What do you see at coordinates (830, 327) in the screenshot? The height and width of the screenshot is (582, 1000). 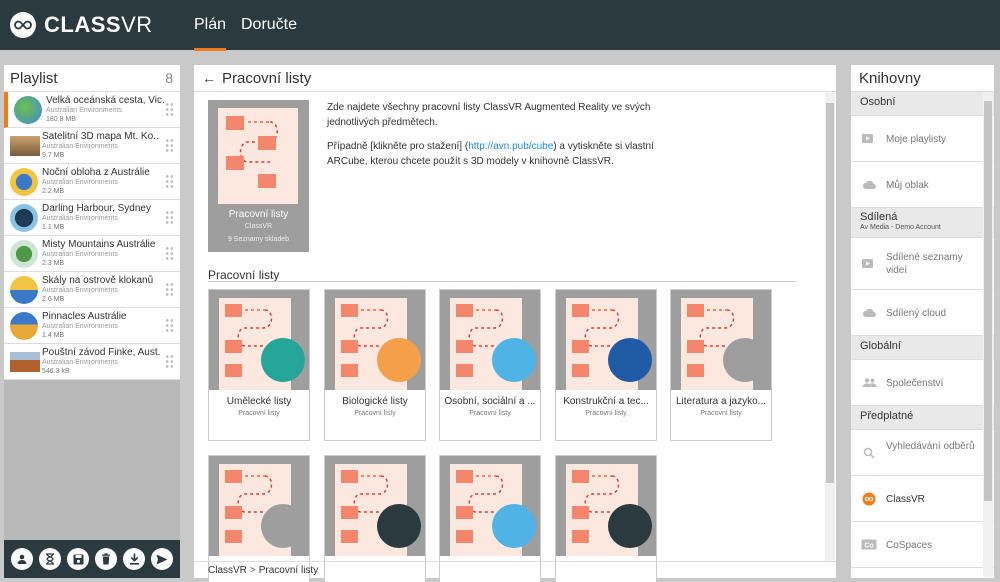 I see `main-scrollbar` at bounding box center [830, 327].